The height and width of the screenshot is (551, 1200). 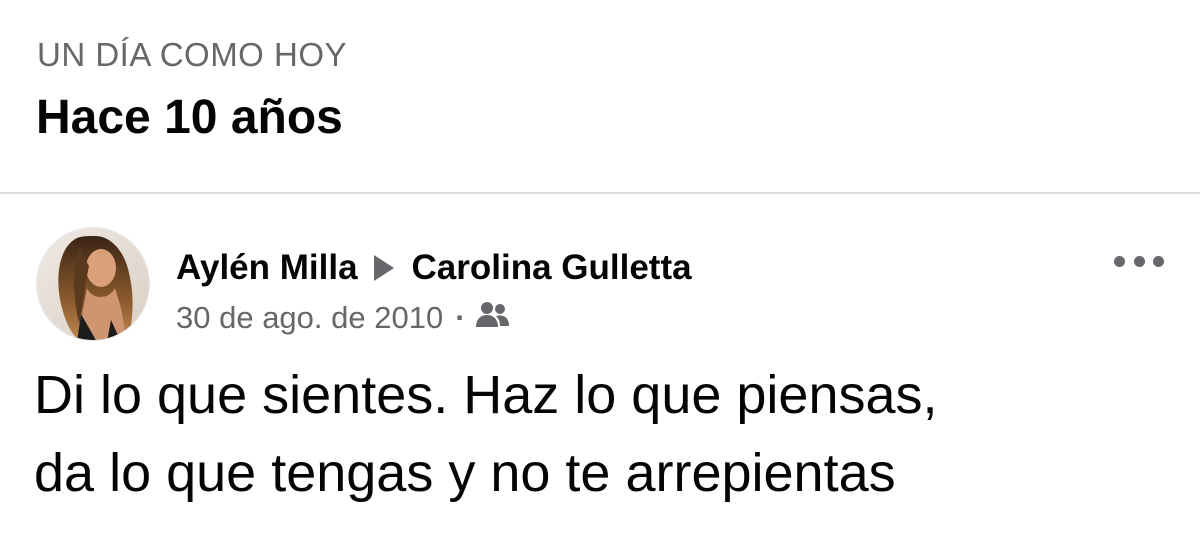 I want to click on avatar, so click(x=93, y=284).